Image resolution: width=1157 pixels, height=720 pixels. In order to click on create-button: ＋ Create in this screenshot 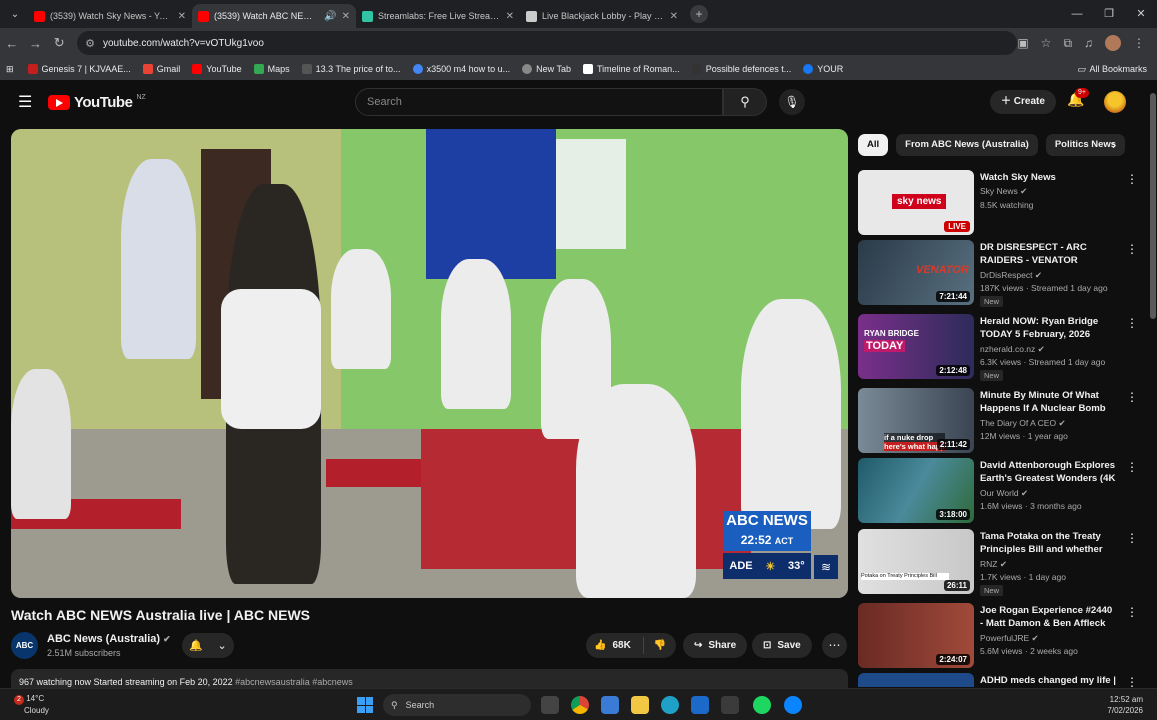, I will do `click(1023, 102)`.